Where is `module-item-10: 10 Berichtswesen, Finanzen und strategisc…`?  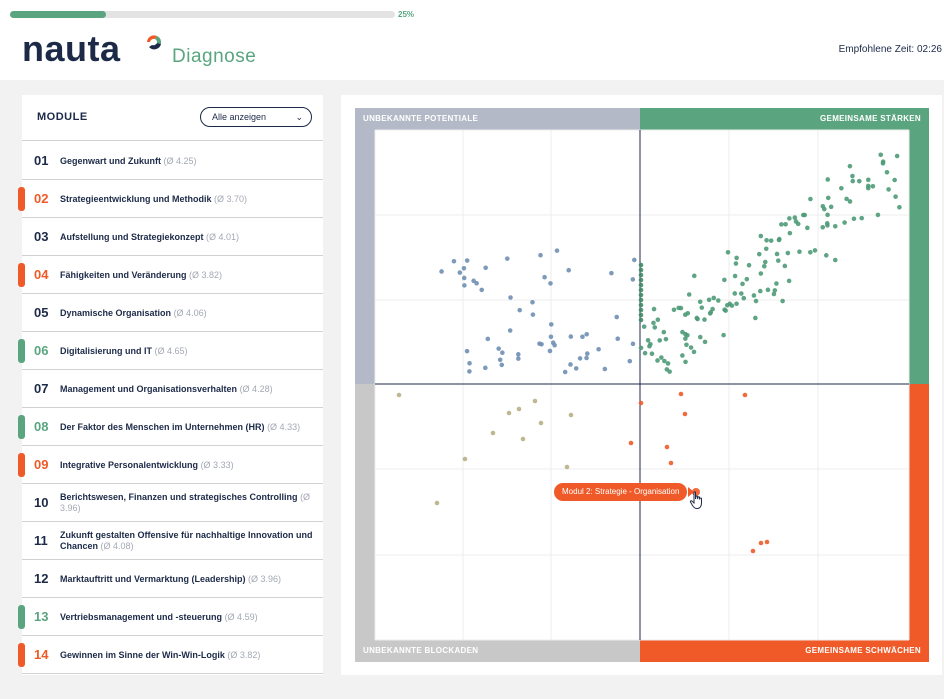 module-item-10: 10 Berichtswesen, Finanzen und strategisc… is located at coordinates (172, 503).